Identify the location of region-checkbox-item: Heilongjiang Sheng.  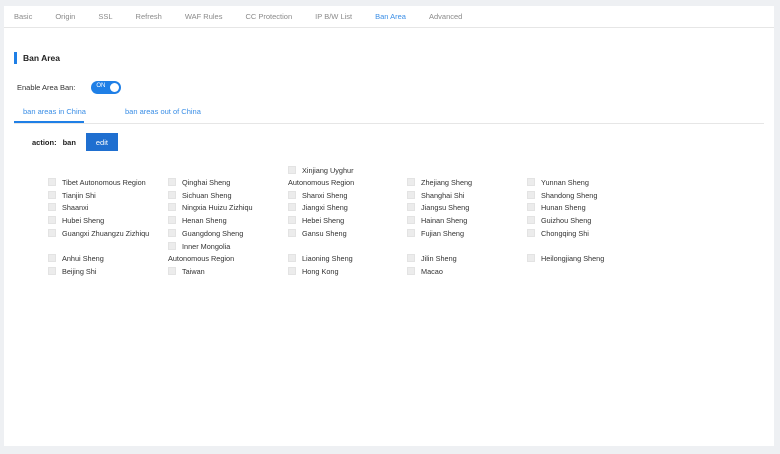
(565, 258).